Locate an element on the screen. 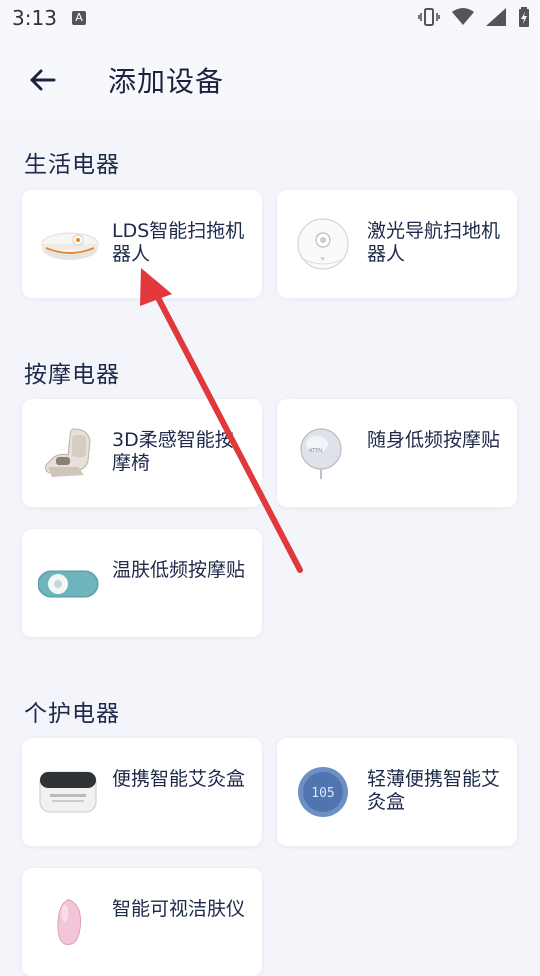  device-label: 激光导航扫地机器人 is located at coordinates (434, 242).